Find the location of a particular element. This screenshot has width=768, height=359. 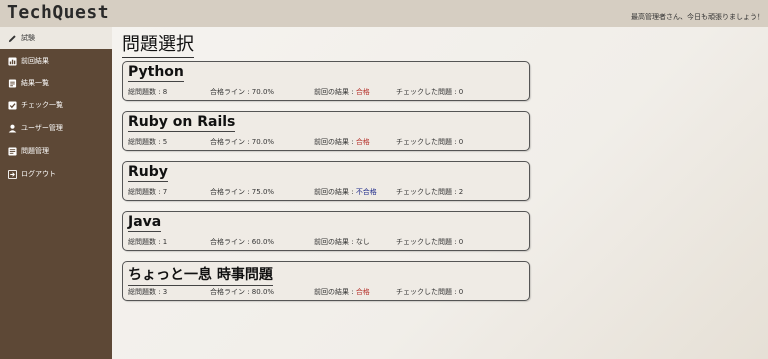

sidebar-item-logout: ログアウト is located at coordinates (56, 174).